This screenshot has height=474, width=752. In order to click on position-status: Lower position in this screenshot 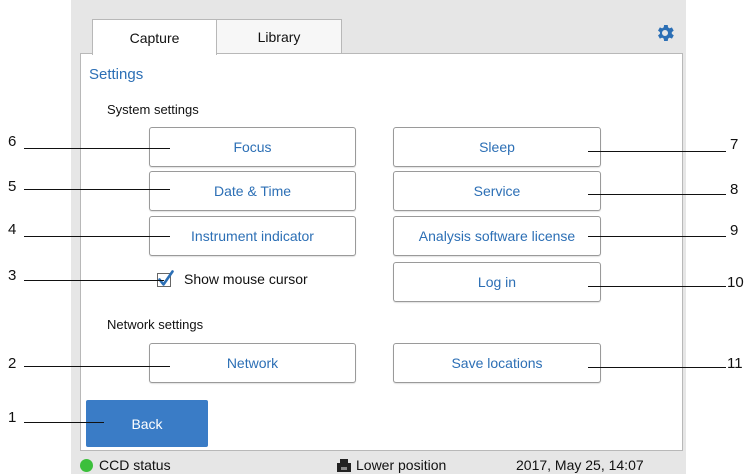, I will do `click(391, 465)`.